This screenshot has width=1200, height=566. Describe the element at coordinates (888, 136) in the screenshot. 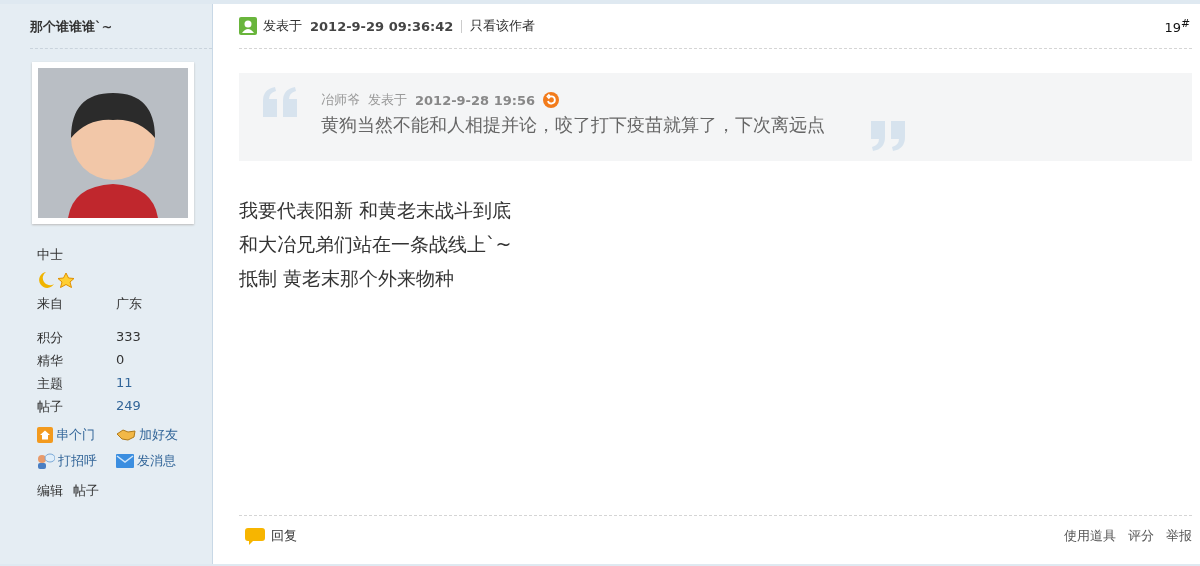

I see `close-quote-icon` at that location.